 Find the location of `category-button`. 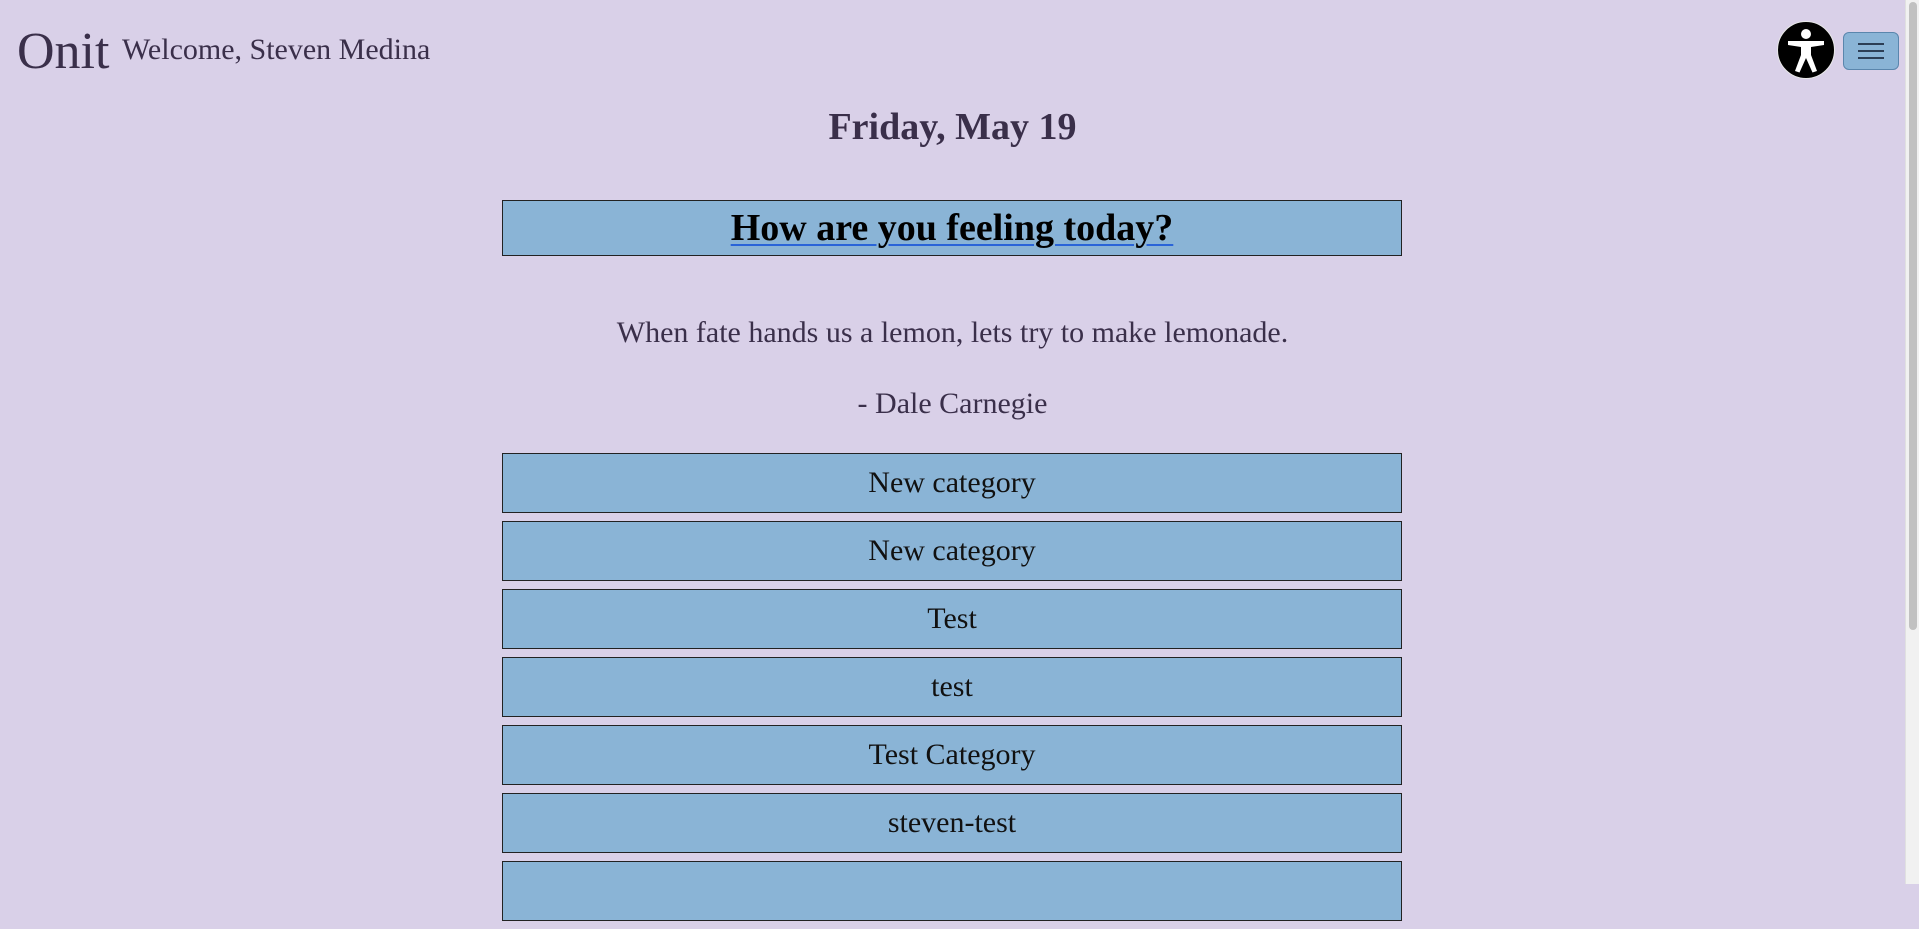

category-button is located at coordinates (952, 891).